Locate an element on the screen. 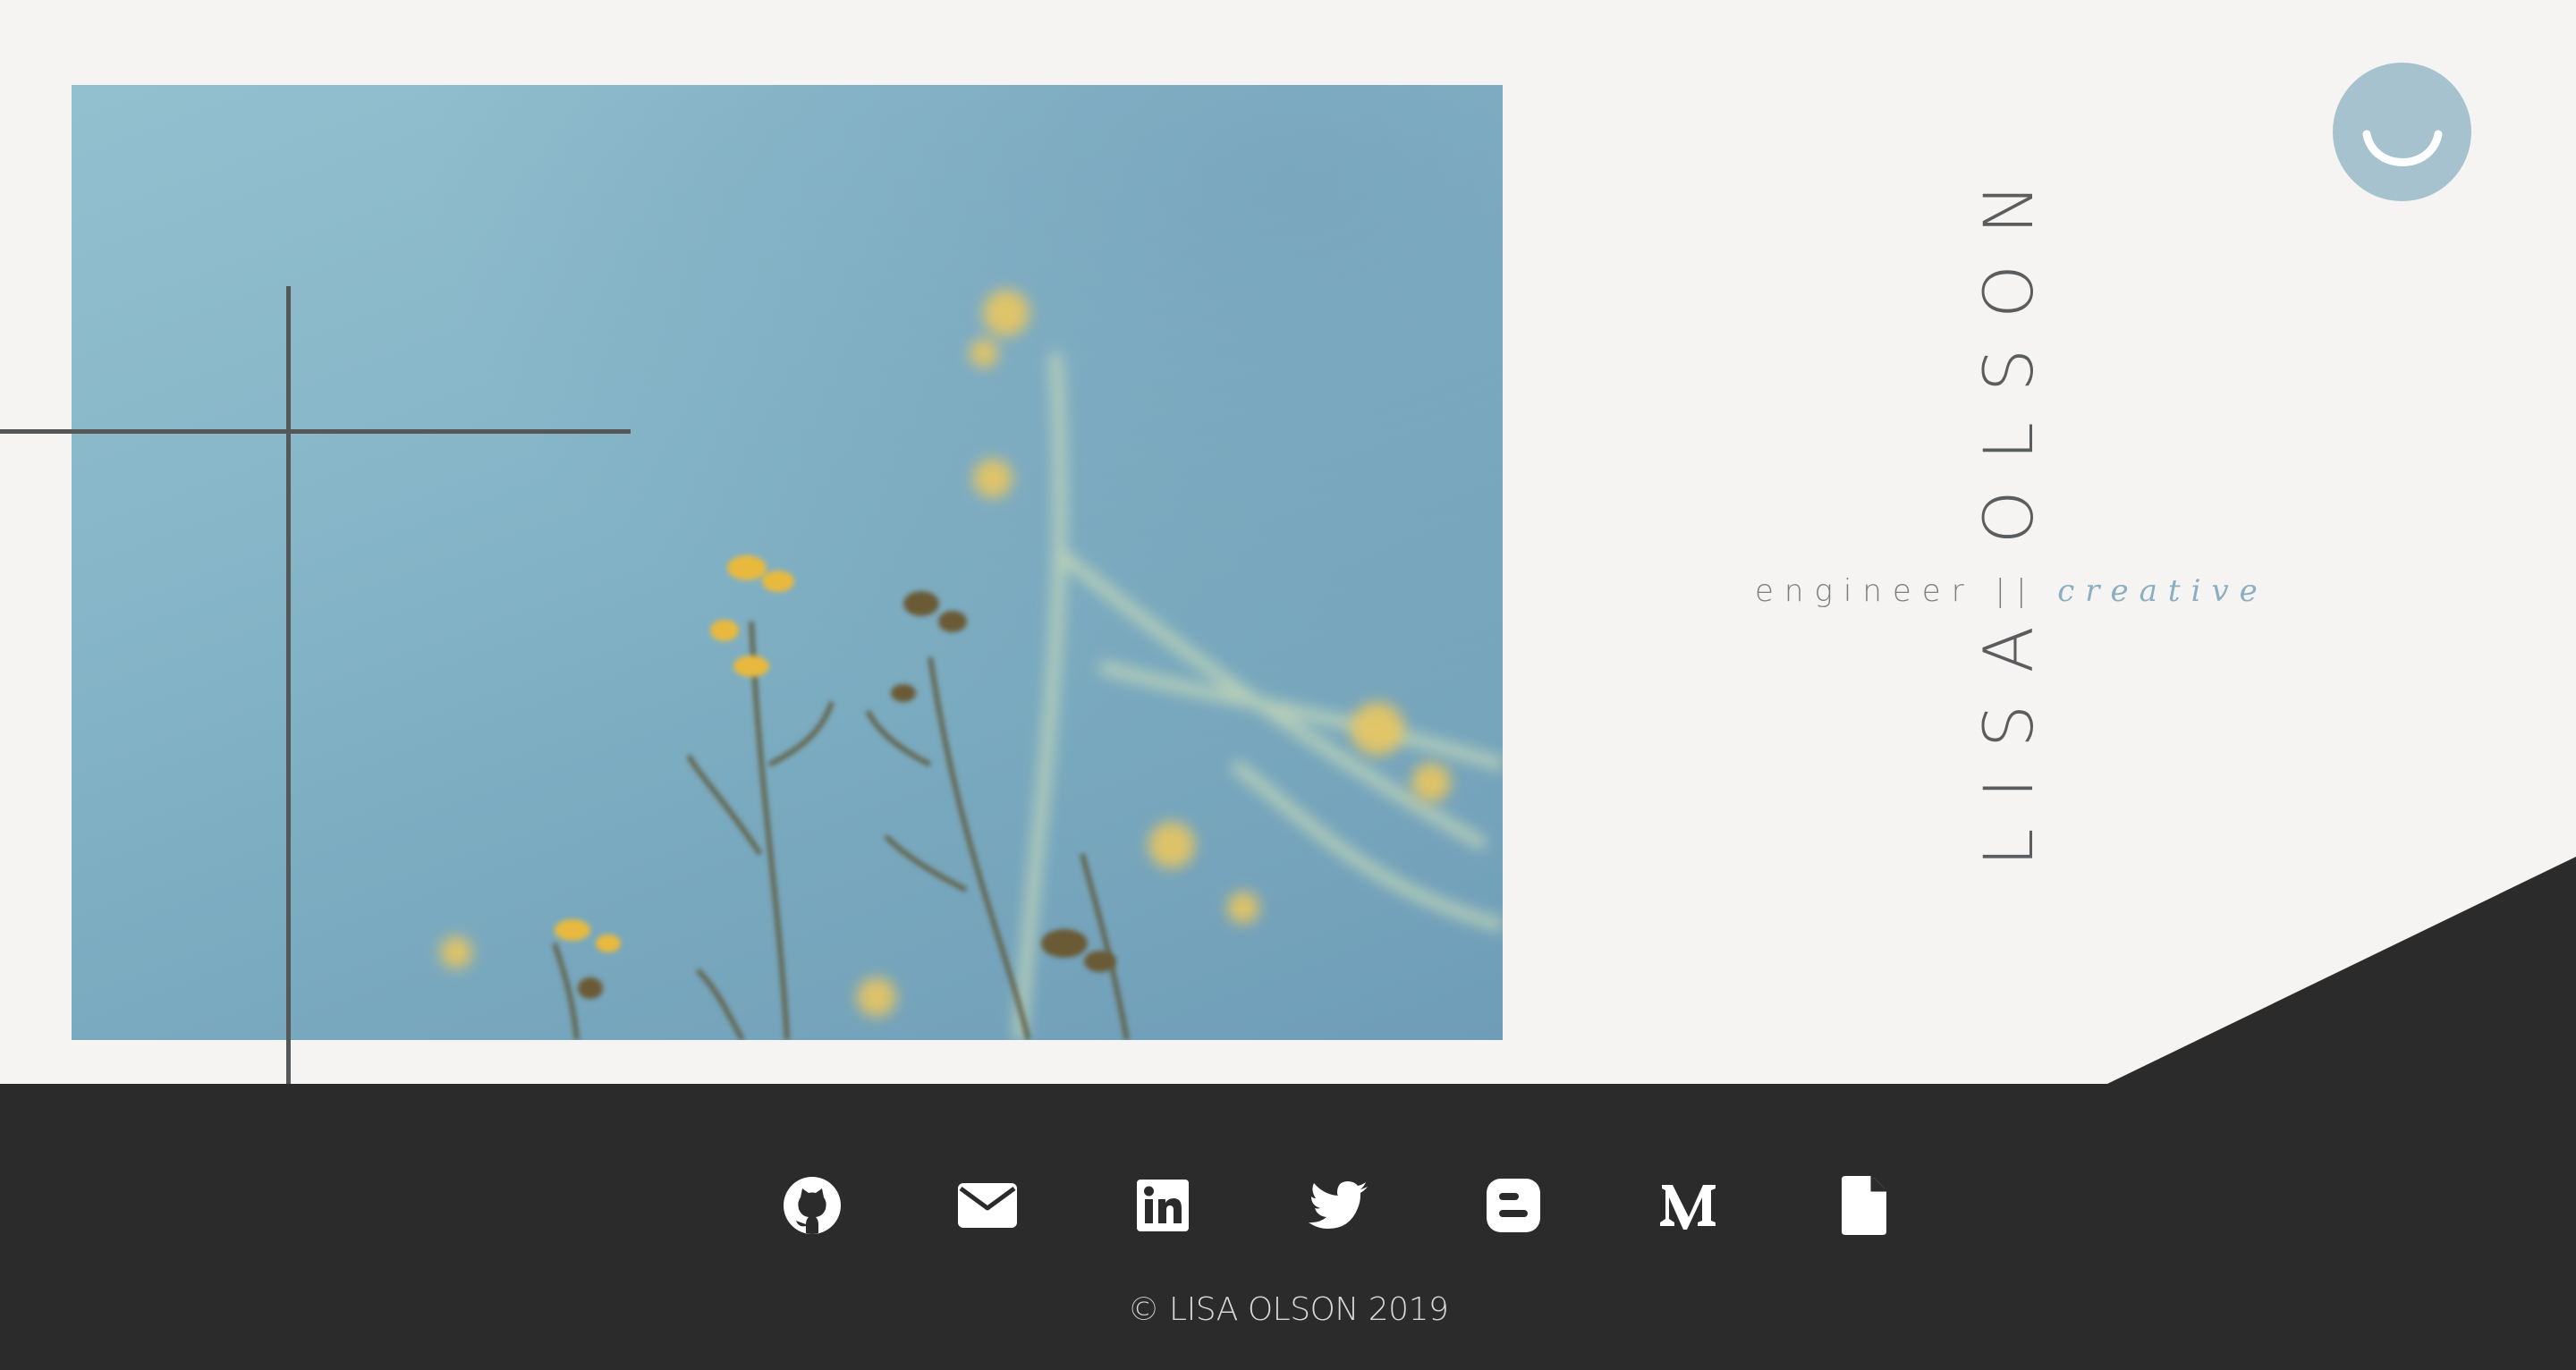  twitter-link is located at coordinates (1338, 1205).